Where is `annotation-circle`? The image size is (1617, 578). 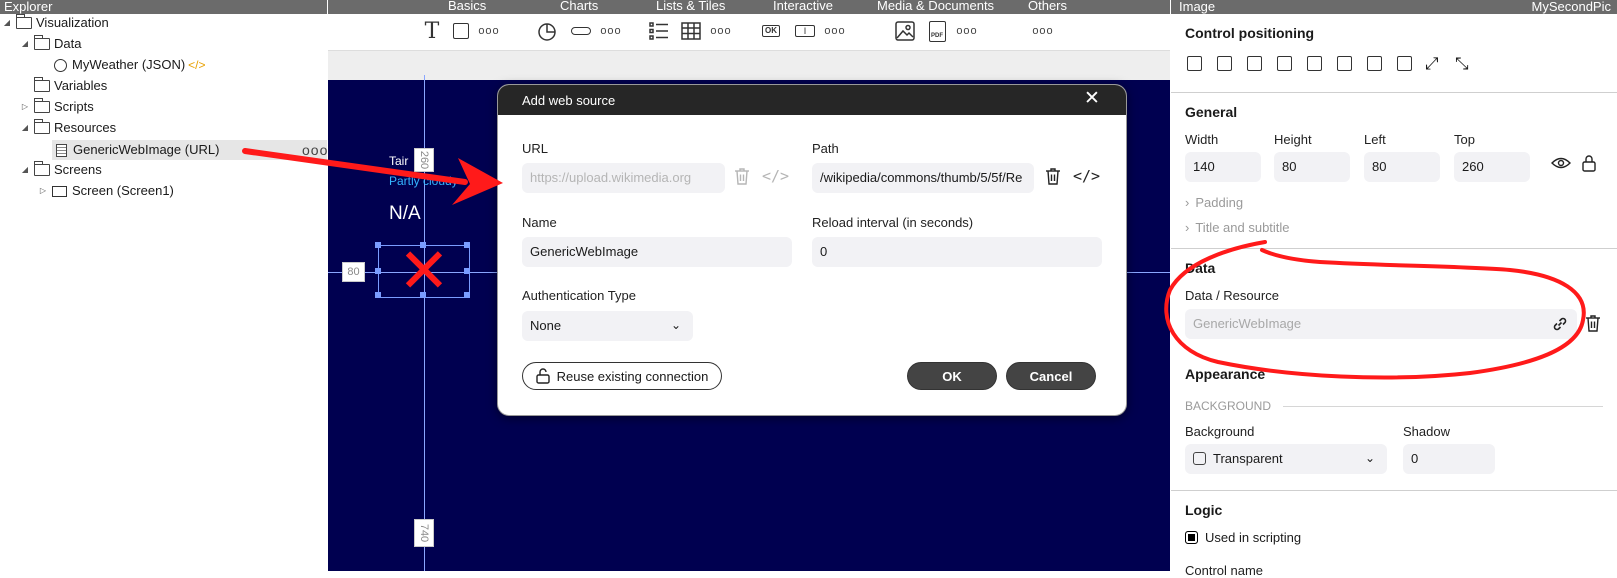
annotation-circle is located at coordinates (1375, 310).